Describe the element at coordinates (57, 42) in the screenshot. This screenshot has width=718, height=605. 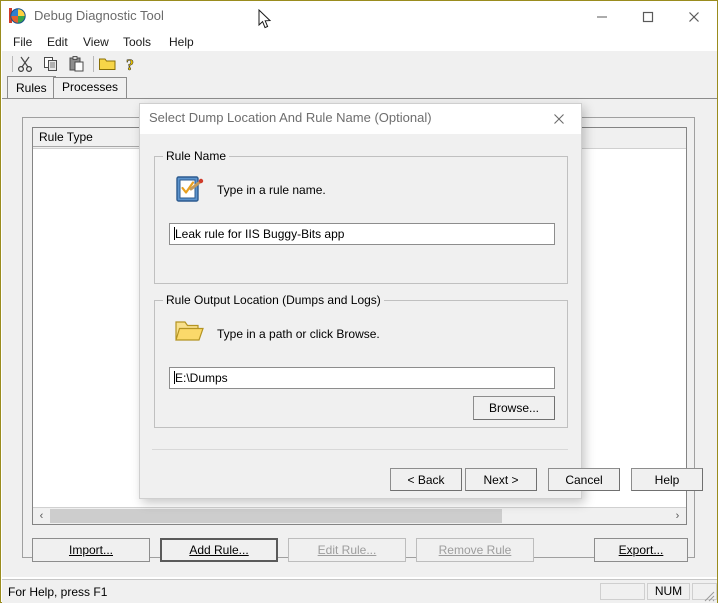
I see `menu-item-edit: Edit` at that location.